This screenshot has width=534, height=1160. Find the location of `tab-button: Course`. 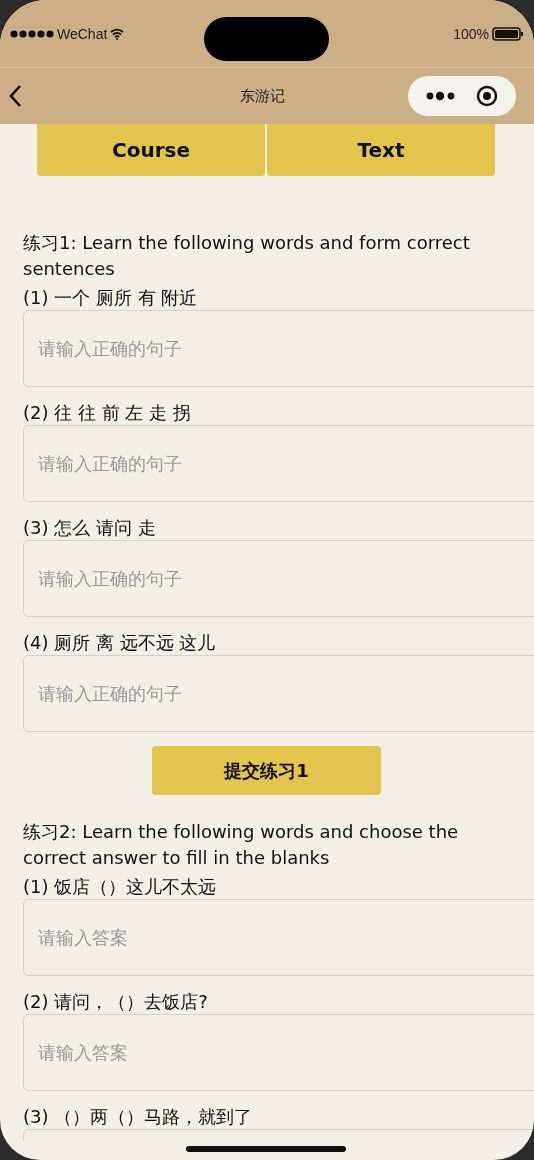

tab-button: Course is located at coordinates (151, 150).